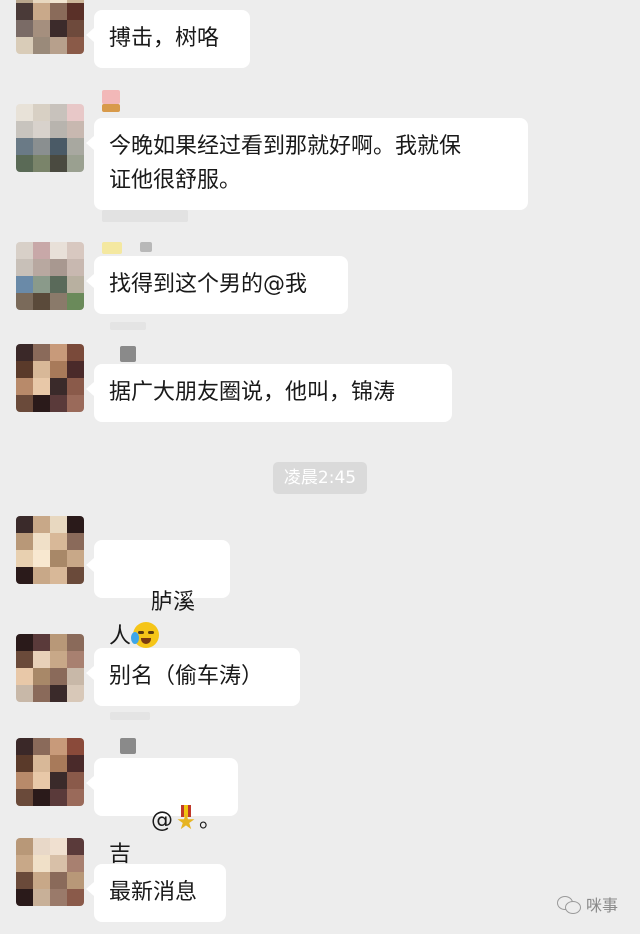 This screenshot has height=934, width=640. What do you see at coordinates (168, 39) in the screenshot?
I see `message-bubble: 搏击，树咯` at bounding box center [168, 39].